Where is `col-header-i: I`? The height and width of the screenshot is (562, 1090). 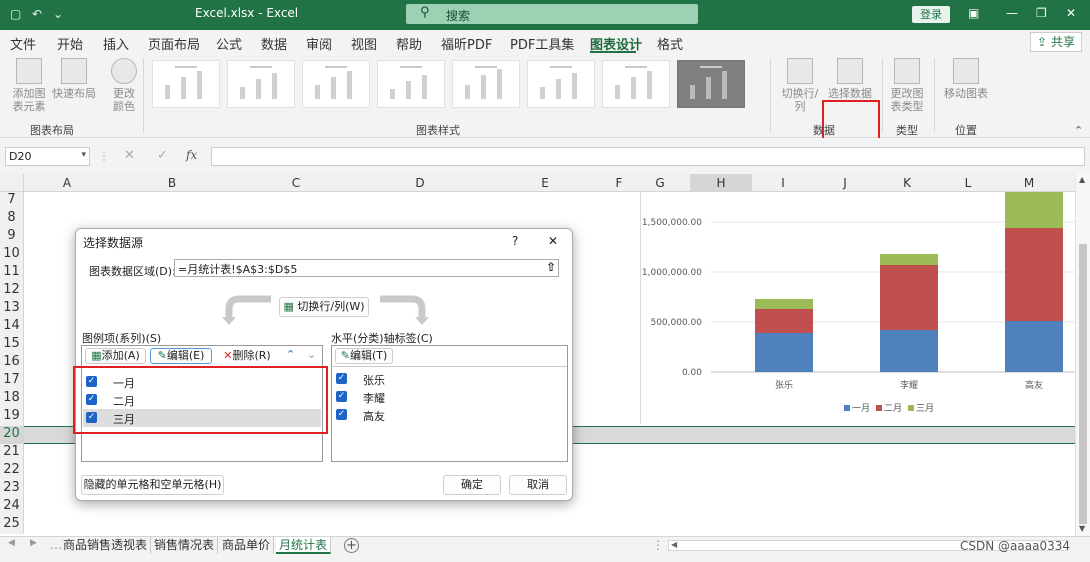
col-header-i: I is located at coordinates (783, 183).